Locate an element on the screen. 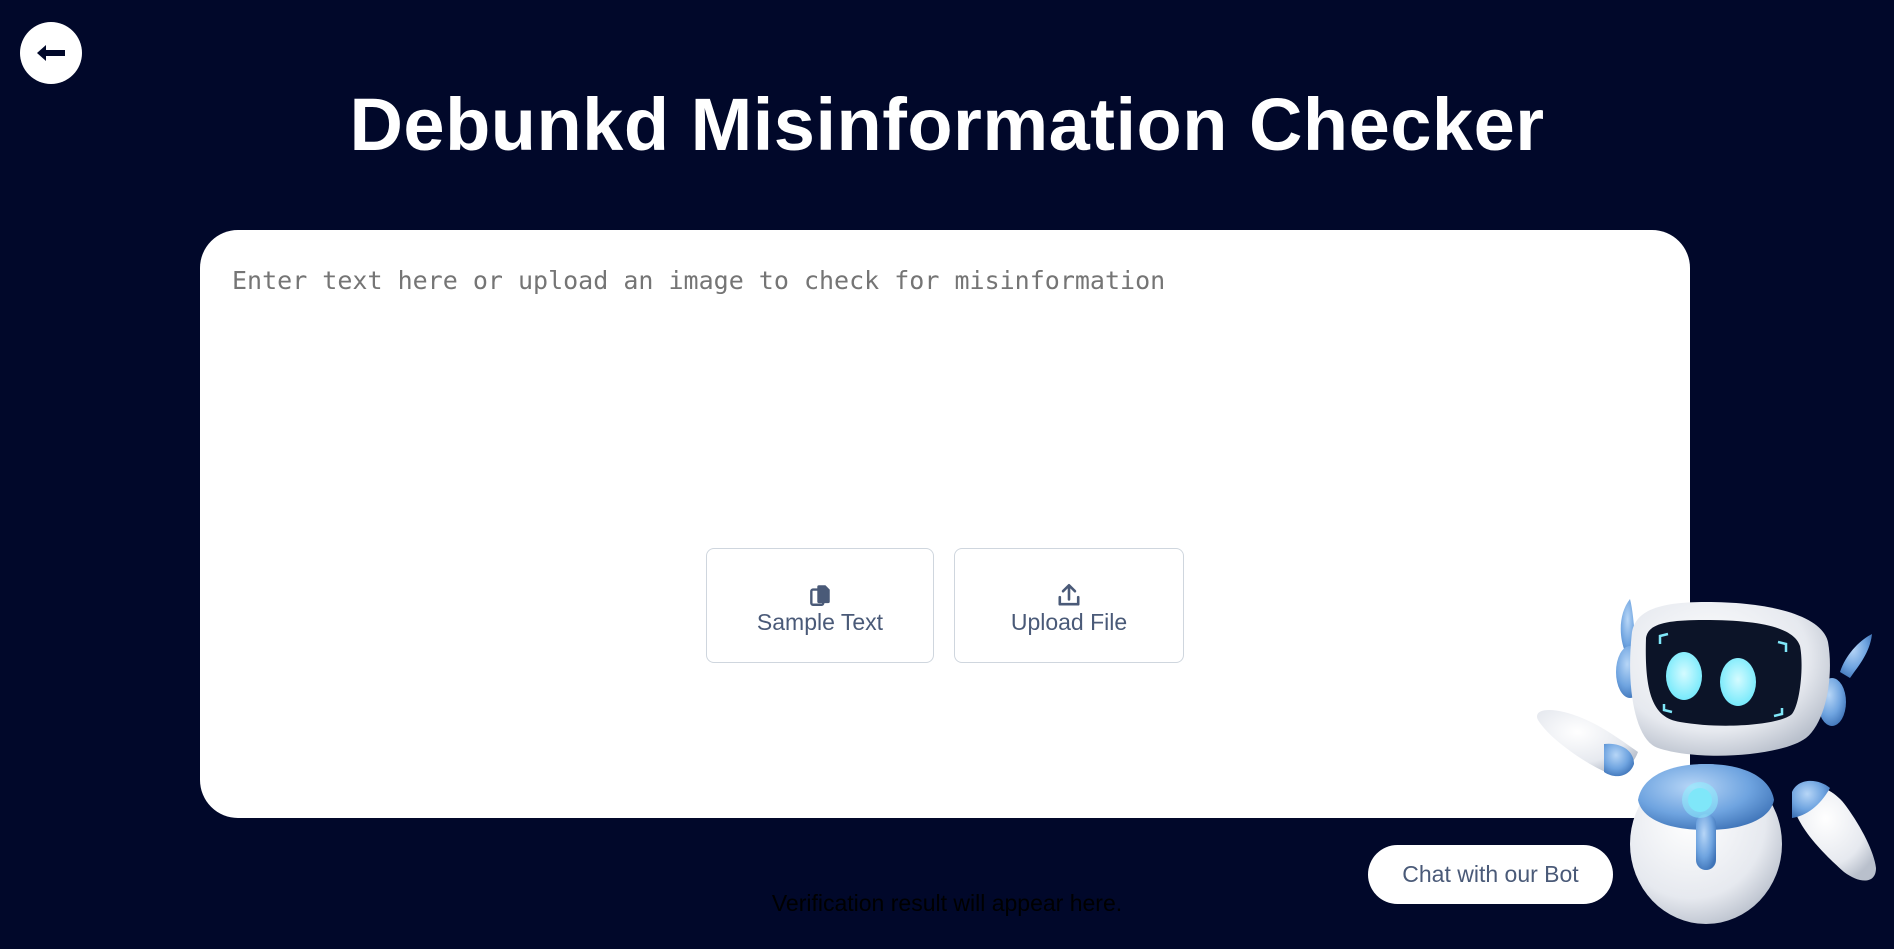  robot-mascot-icon is located at coordinates (1706, 761).